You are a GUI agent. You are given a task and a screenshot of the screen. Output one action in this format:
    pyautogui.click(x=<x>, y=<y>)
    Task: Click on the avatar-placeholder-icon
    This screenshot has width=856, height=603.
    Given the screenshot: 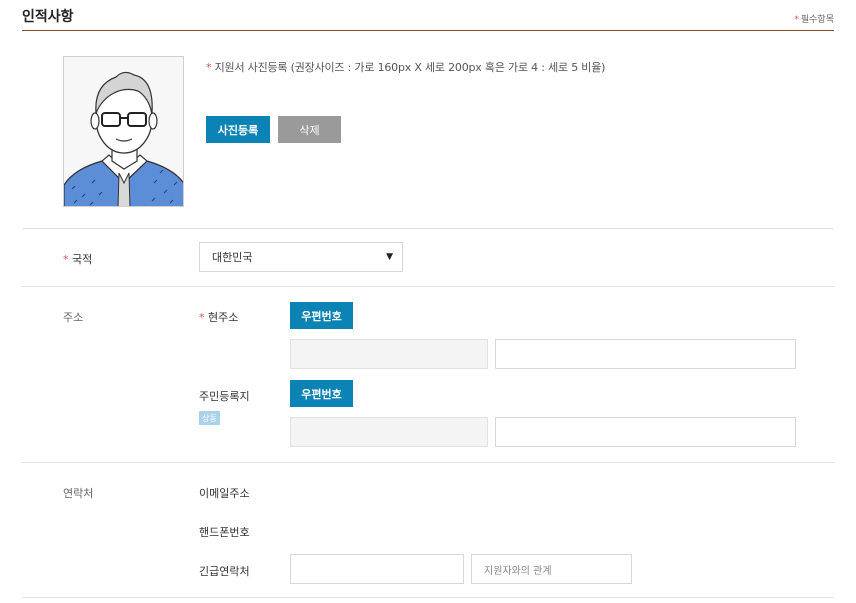 What is the action you would take?
    pyautogui.click(x=123, y=131)
    